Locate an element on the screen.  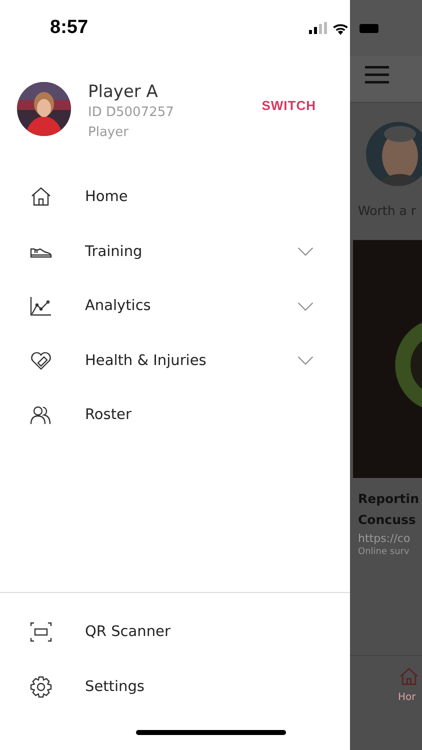
scan-icon is located at coordinates (41, 632).